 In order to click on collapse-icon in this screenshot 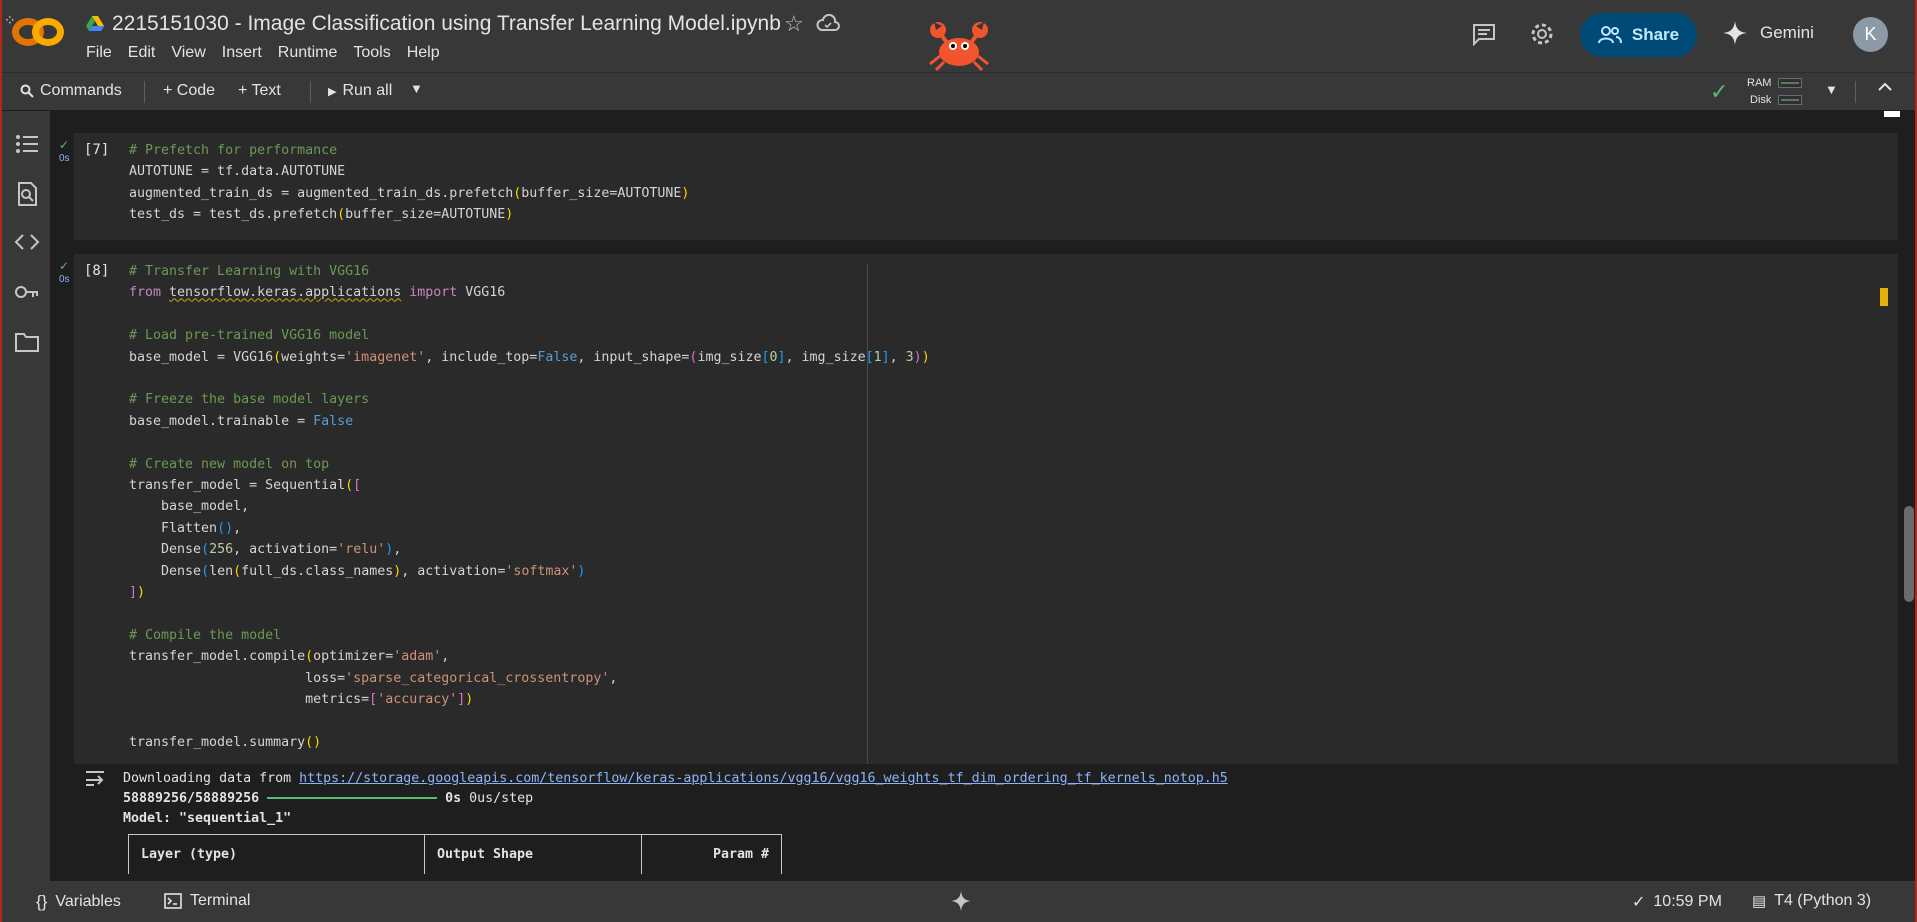, I will do `click(1885, 86)`.